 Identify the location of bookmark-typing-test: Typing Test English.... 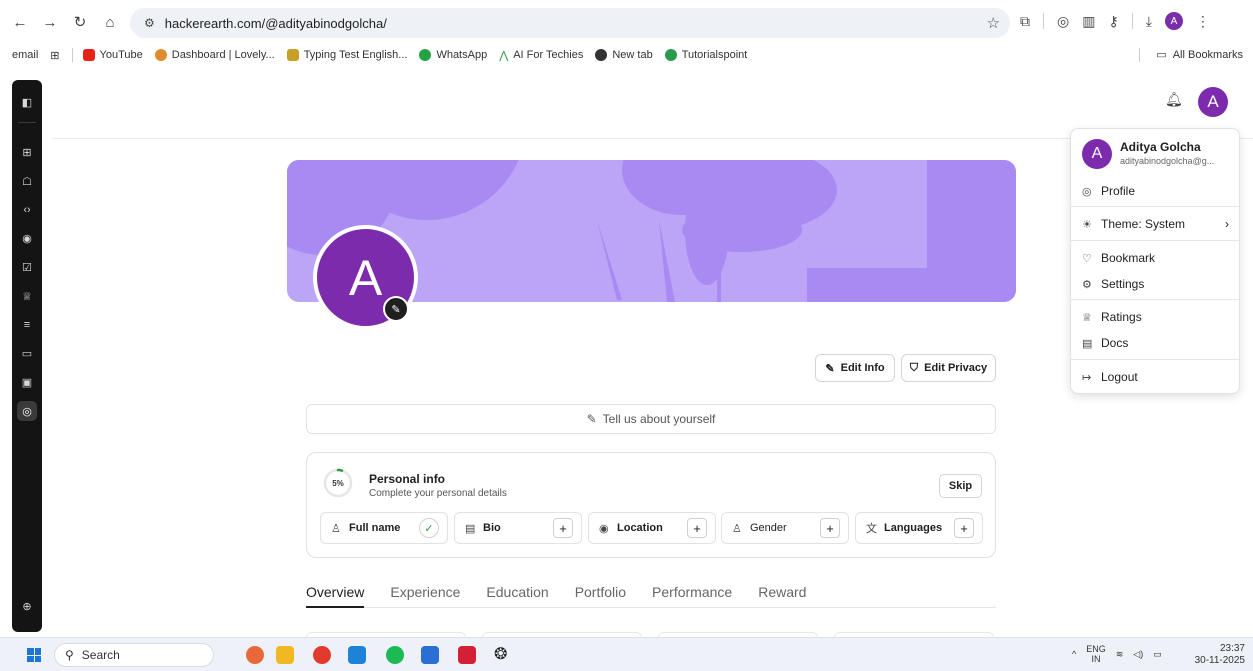
(347, 55).